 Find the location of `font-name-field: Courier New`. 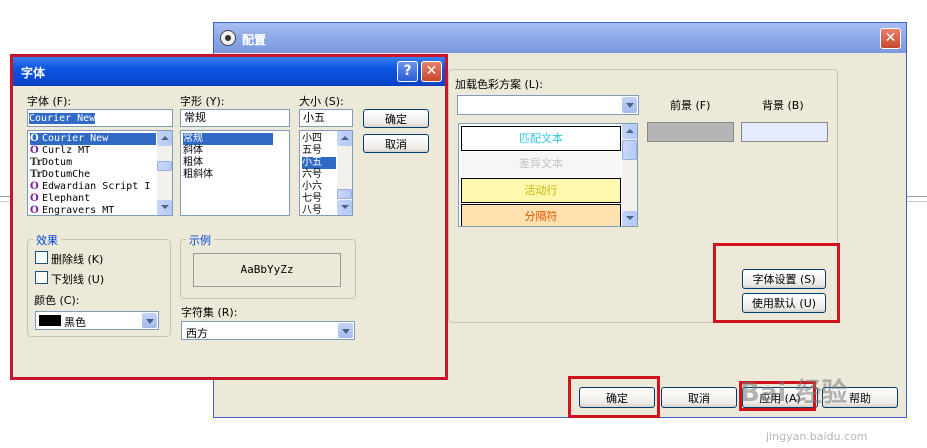

font-name-field: Courier New is located at coordinates (100, 118).